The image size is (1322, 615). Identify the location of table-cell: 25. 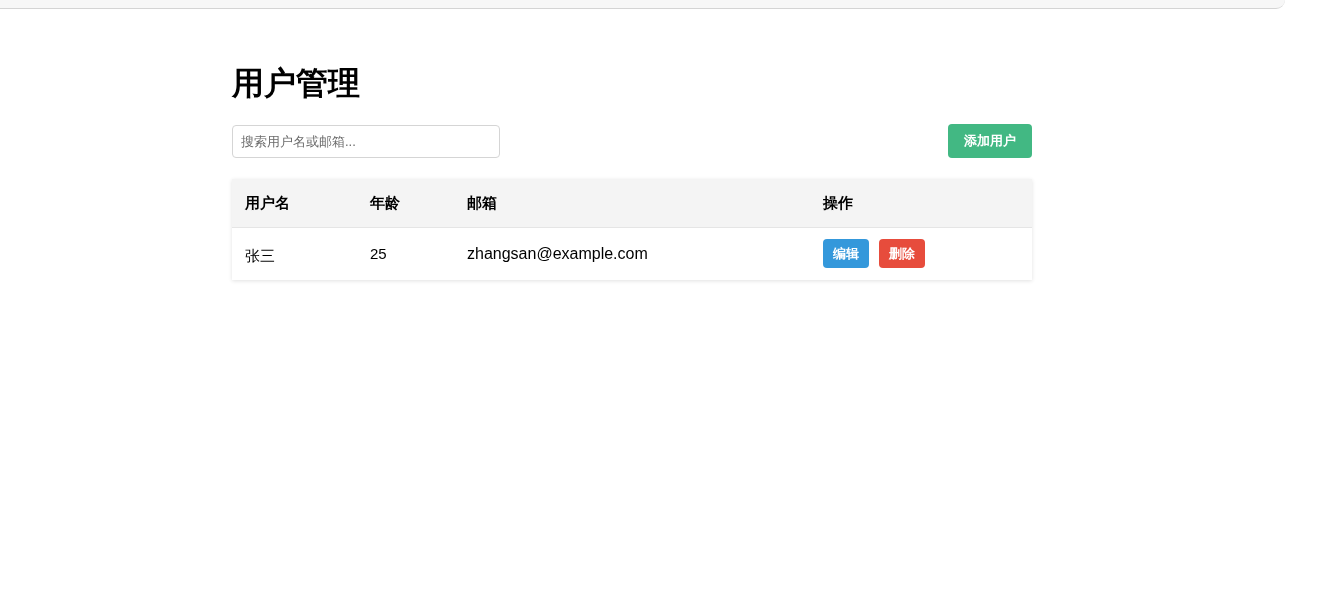
(378, 253).